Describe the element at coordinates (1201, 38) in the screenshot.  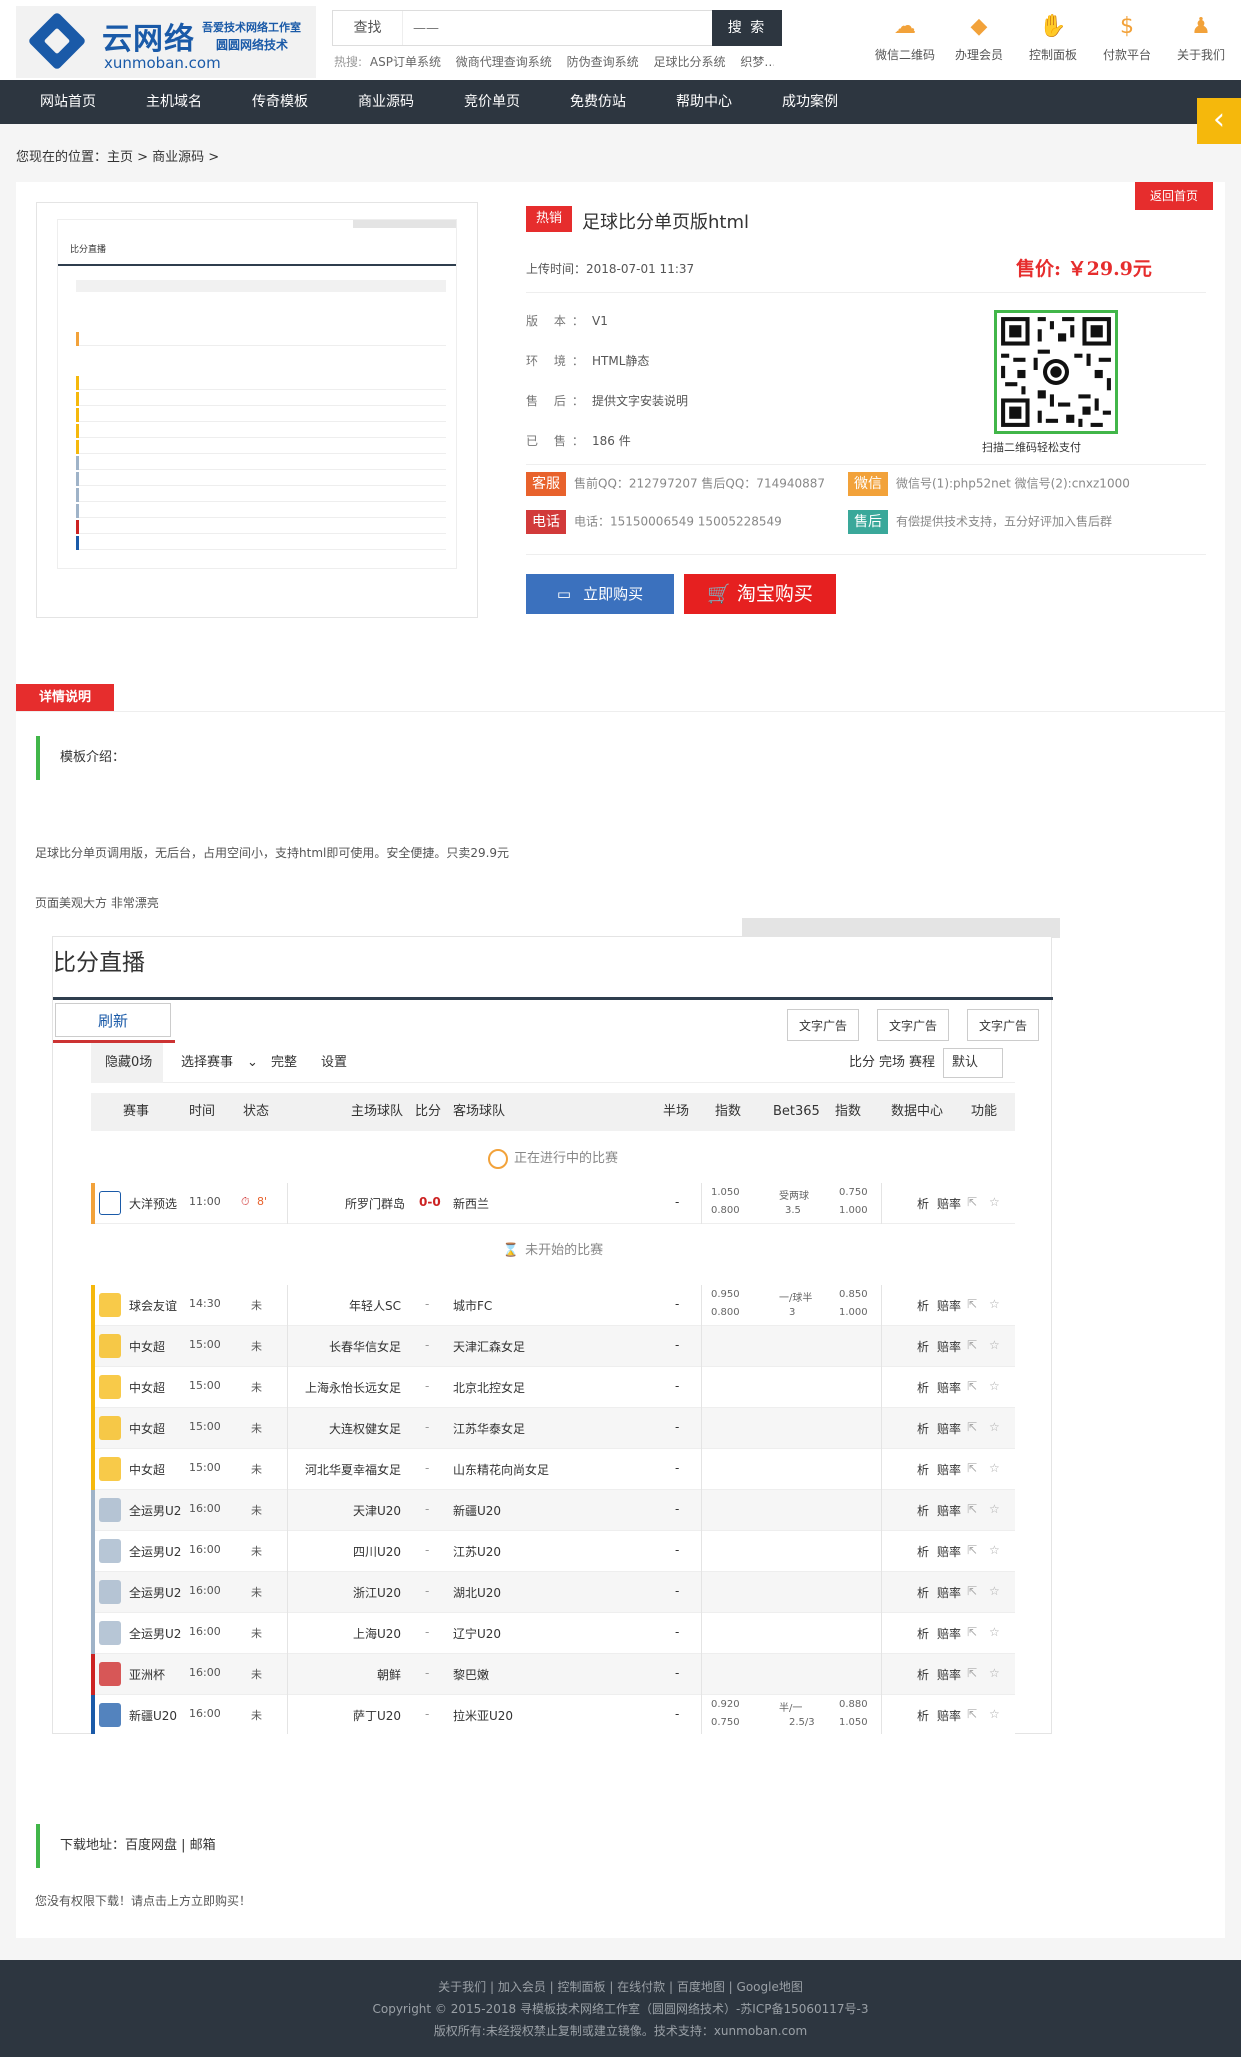
I see `tool-about: ♟ 关于我们` at that location.